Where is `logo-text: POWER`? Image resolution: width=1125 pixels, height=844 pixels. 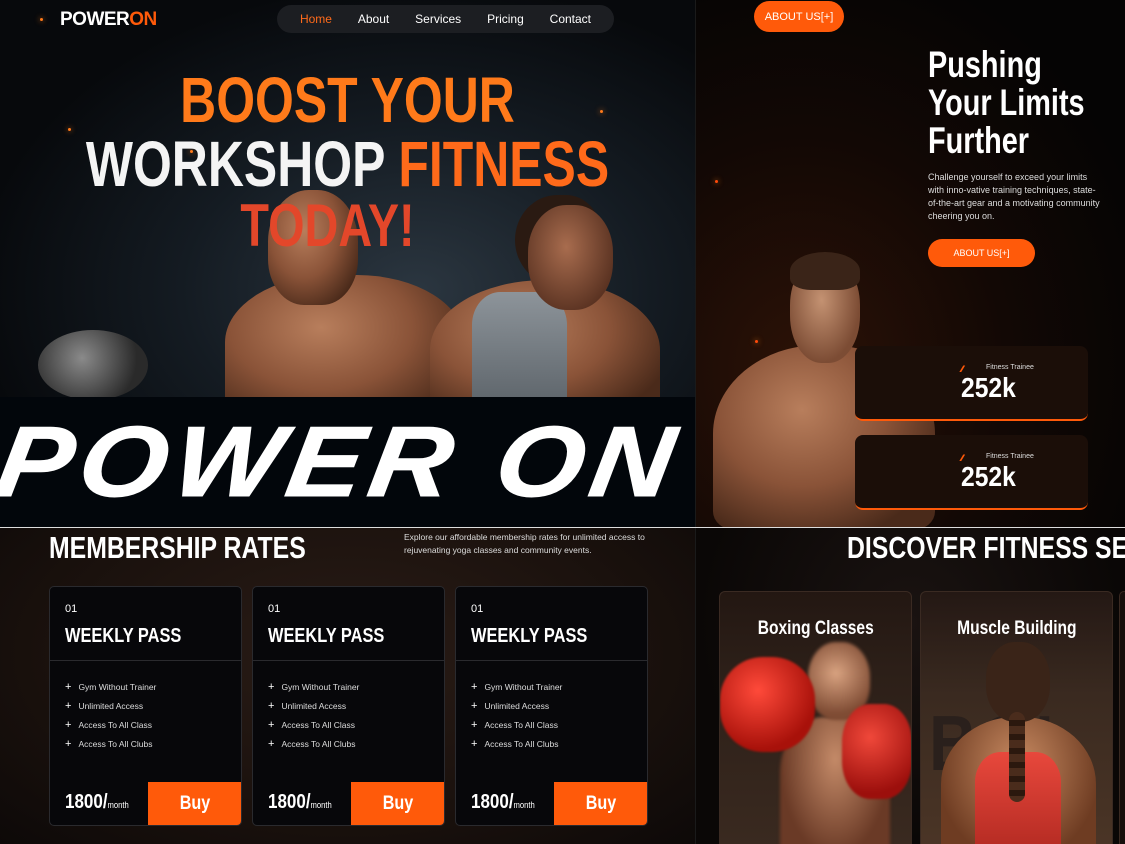 logo-text: POWER is located at coordinates (95, 19).